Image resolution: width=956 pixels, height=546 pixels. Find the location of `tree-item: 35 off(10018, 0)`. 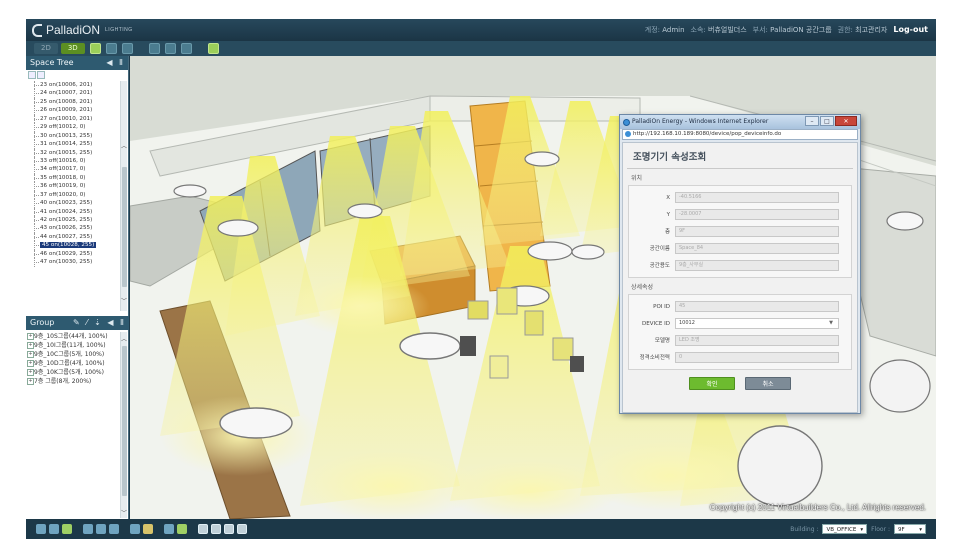

tree-item: 35 off(10018, 0) is located at coordinates (73, 178).